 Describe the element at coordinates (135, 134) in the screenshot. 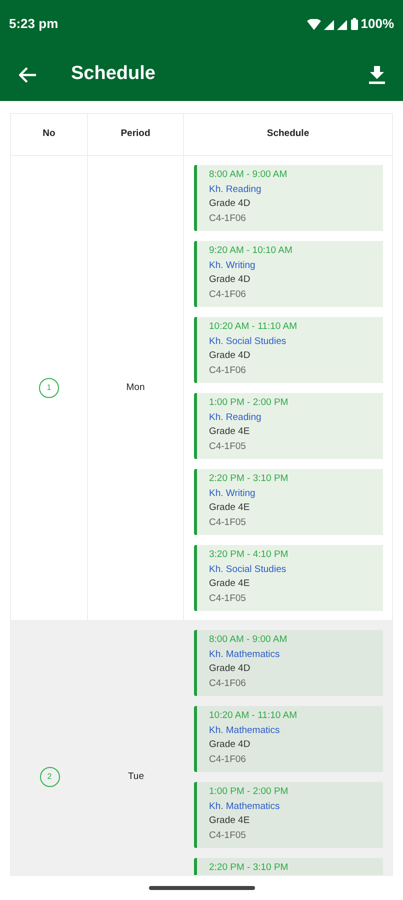

I see `column-header: Period` at that location.